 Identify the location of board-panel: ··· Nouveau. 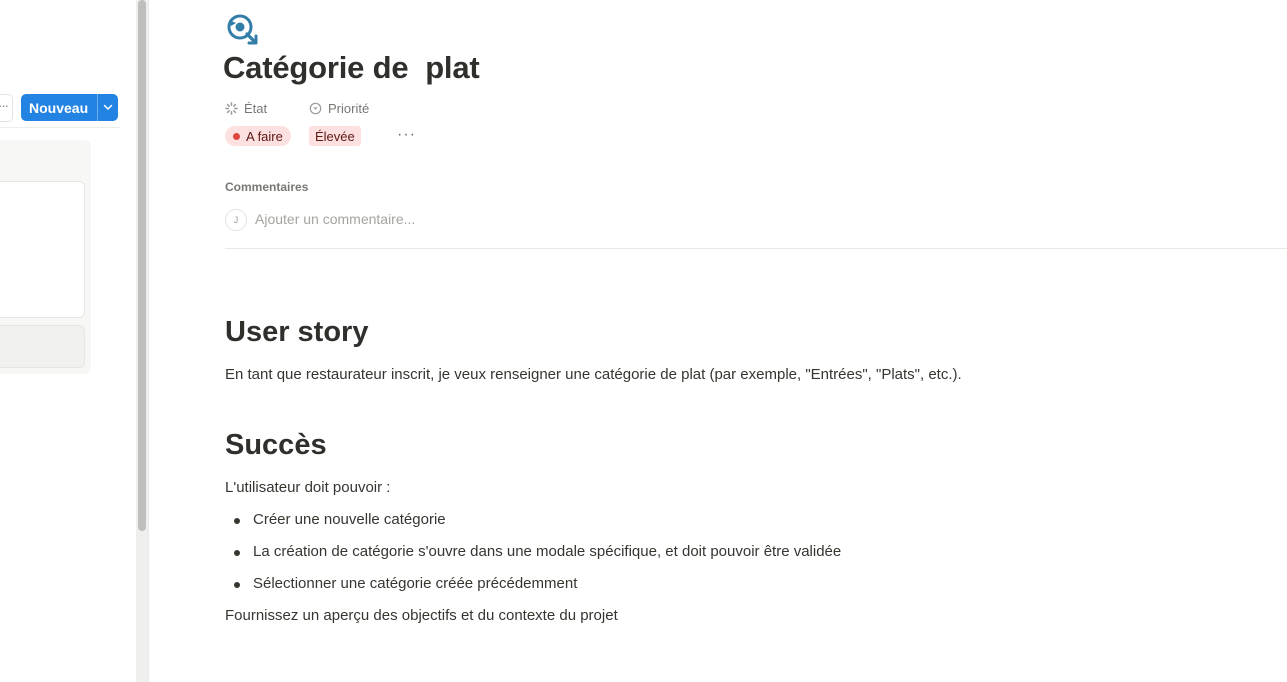
(68, 341).